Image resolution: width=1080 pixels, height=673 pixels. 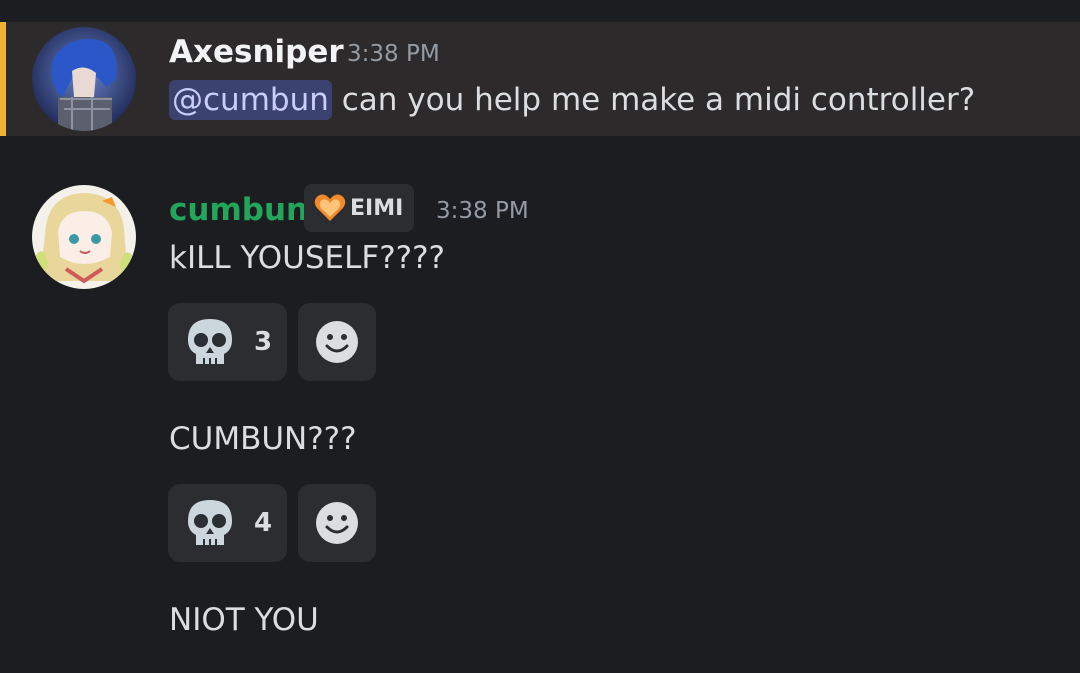 I want to click on user-mention: @cumbun, so click(x=250, y=100).